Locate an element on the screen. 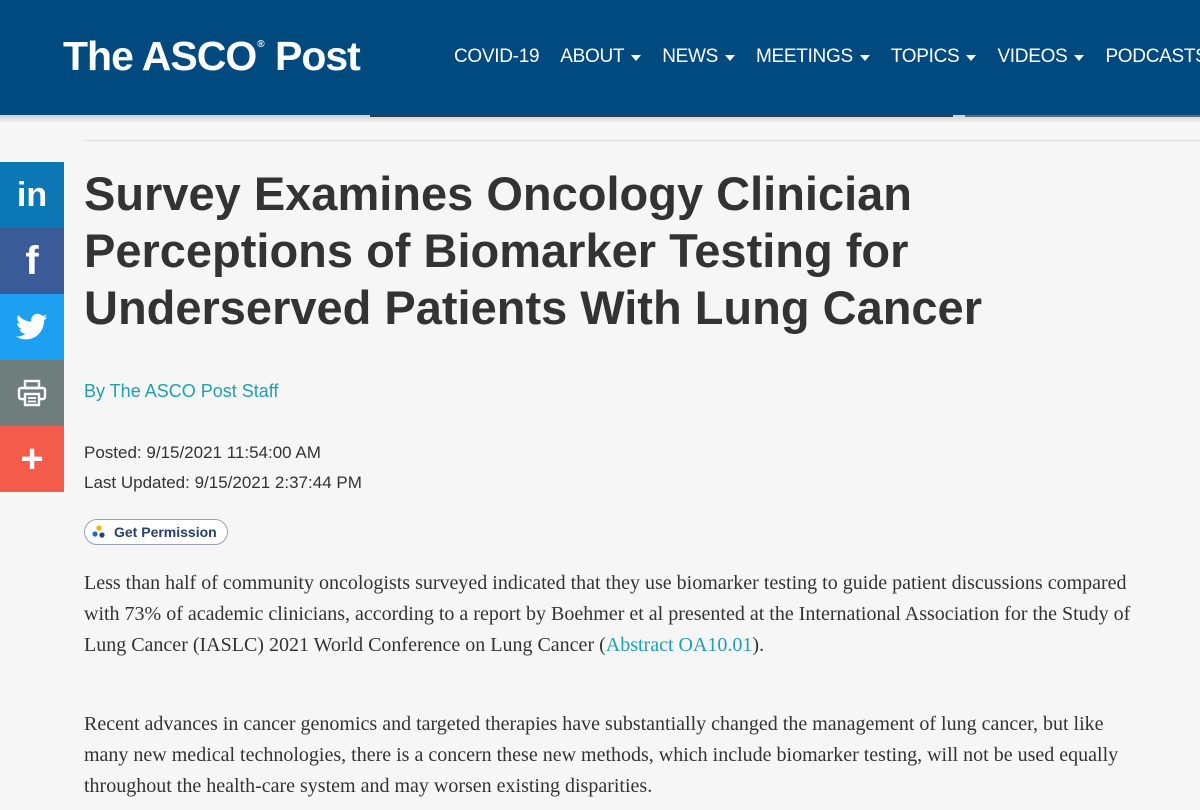 Image resolution: width=1200 pixels, height=810 pixels. linkedin-icon: in is located at coordinates (32, 194).